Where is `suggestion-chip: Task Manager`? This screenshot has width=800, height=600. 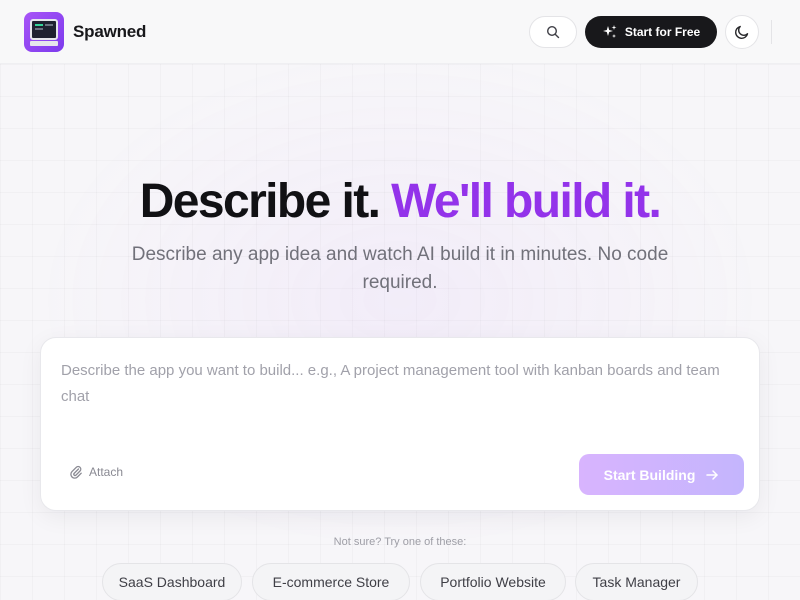
suggestion-chip: Task Manager is located at coordinates (636, 581).